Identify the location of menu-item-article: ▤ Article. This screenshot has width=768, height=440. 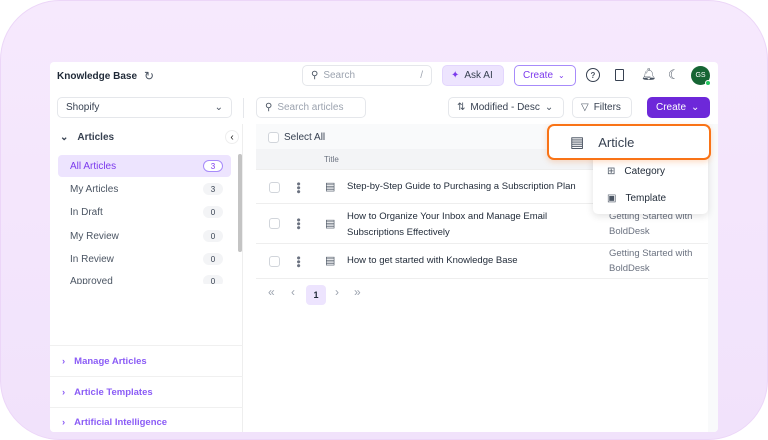
(629, 142).